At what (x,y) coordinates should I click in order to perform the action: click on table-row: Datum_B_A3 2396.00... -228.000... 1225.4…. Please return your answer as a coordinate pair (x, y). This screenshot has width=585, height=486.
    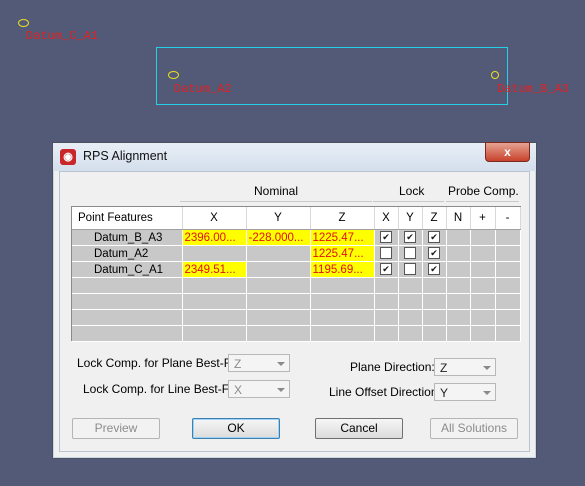
    Looking at the image, I should click on (296, 237).